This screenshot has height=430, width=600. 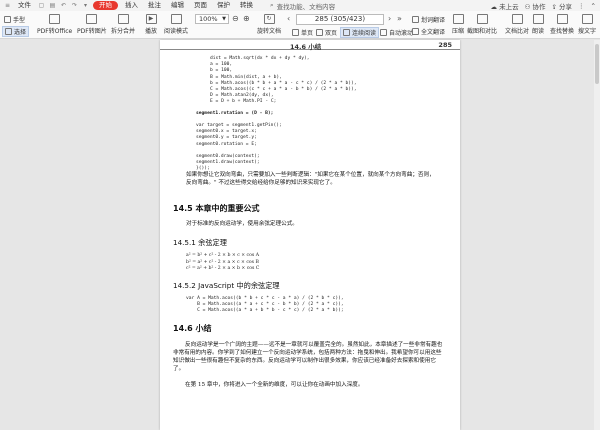 What do you see at coordinates (346, 32) in the screenshot?
I see `continuous-icon` at bounding box center [346, 32].